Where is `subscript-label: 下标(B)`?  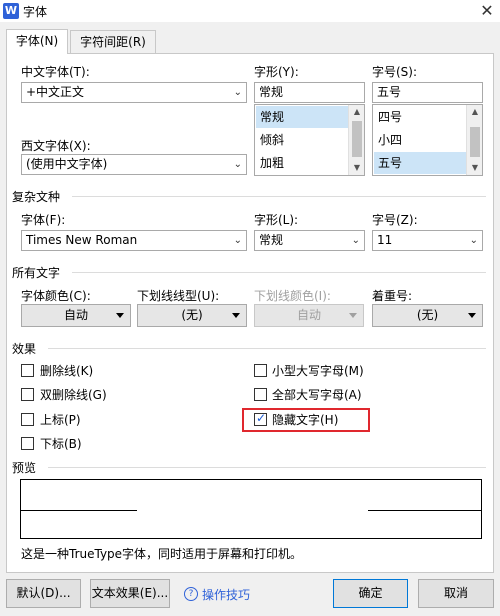
subscript-label: 下标(B) is located at coordinates (61, 444).